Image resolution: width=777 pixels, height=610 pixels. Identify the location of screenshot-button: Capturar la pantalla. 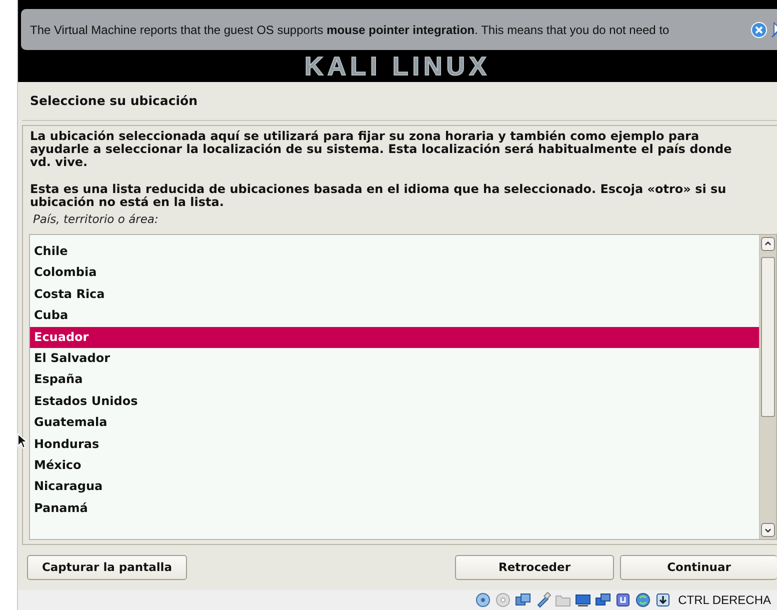
(107, 567).